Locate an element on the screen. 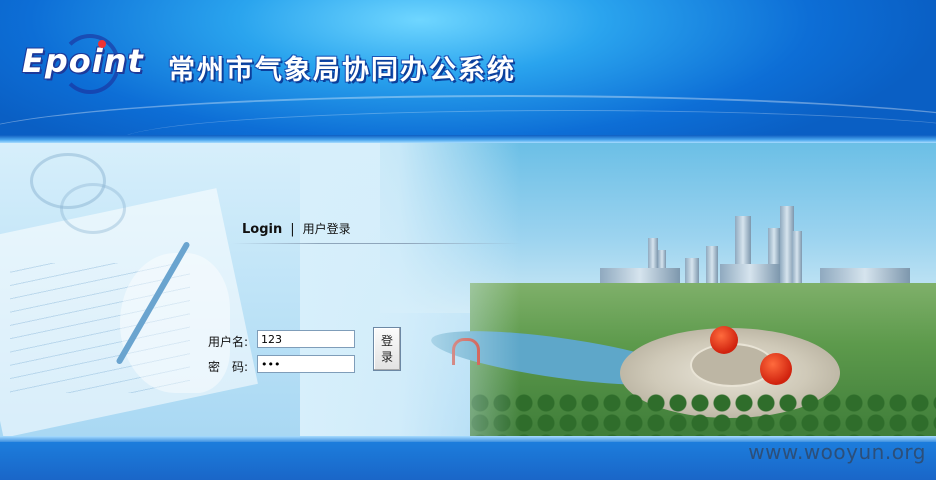 The width and height of the screenshot is (936, 480). username-input is located at coordinates (306, 339).